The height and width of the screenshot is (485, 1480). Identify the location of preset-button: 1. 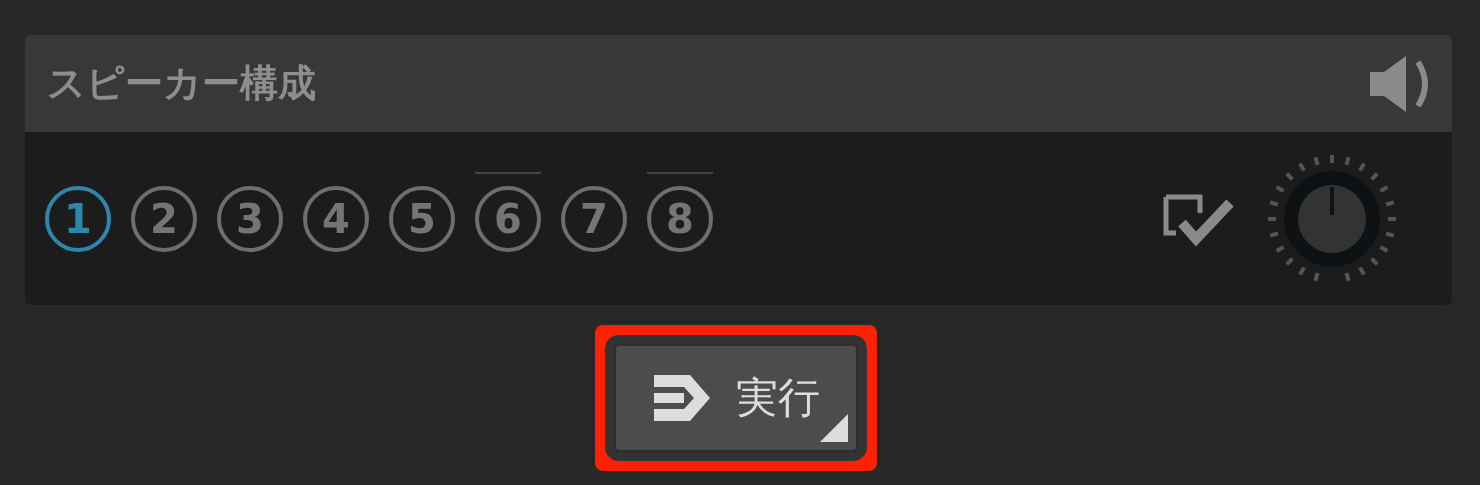
(78, 218).